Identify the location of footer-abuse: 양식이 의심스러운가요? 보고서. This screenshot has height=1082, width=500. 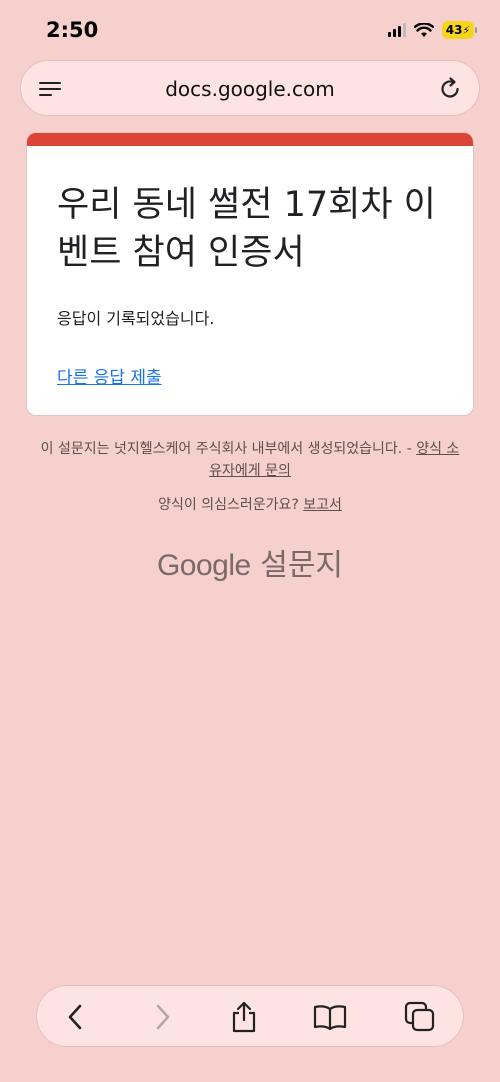
(250, 504).